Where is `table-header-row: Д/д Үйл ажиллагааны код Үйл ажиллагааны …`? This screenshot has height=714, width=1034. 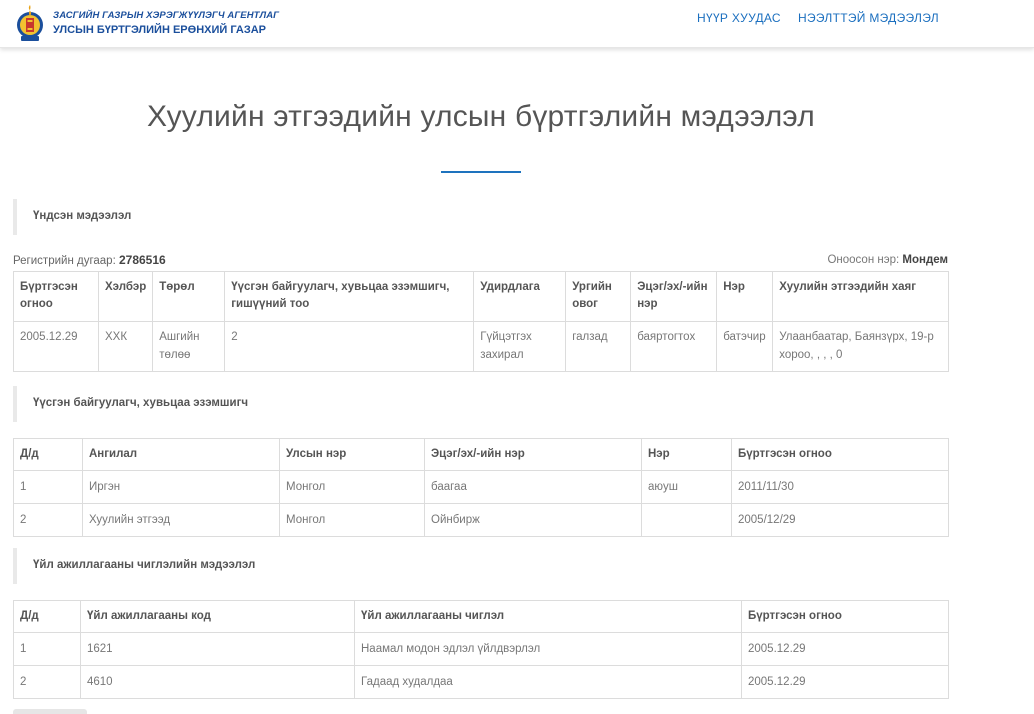
table-header-row: Д/д Үйл ажиллагааны код Үйл ажиллагааны … is located at coordinates (481, 616).